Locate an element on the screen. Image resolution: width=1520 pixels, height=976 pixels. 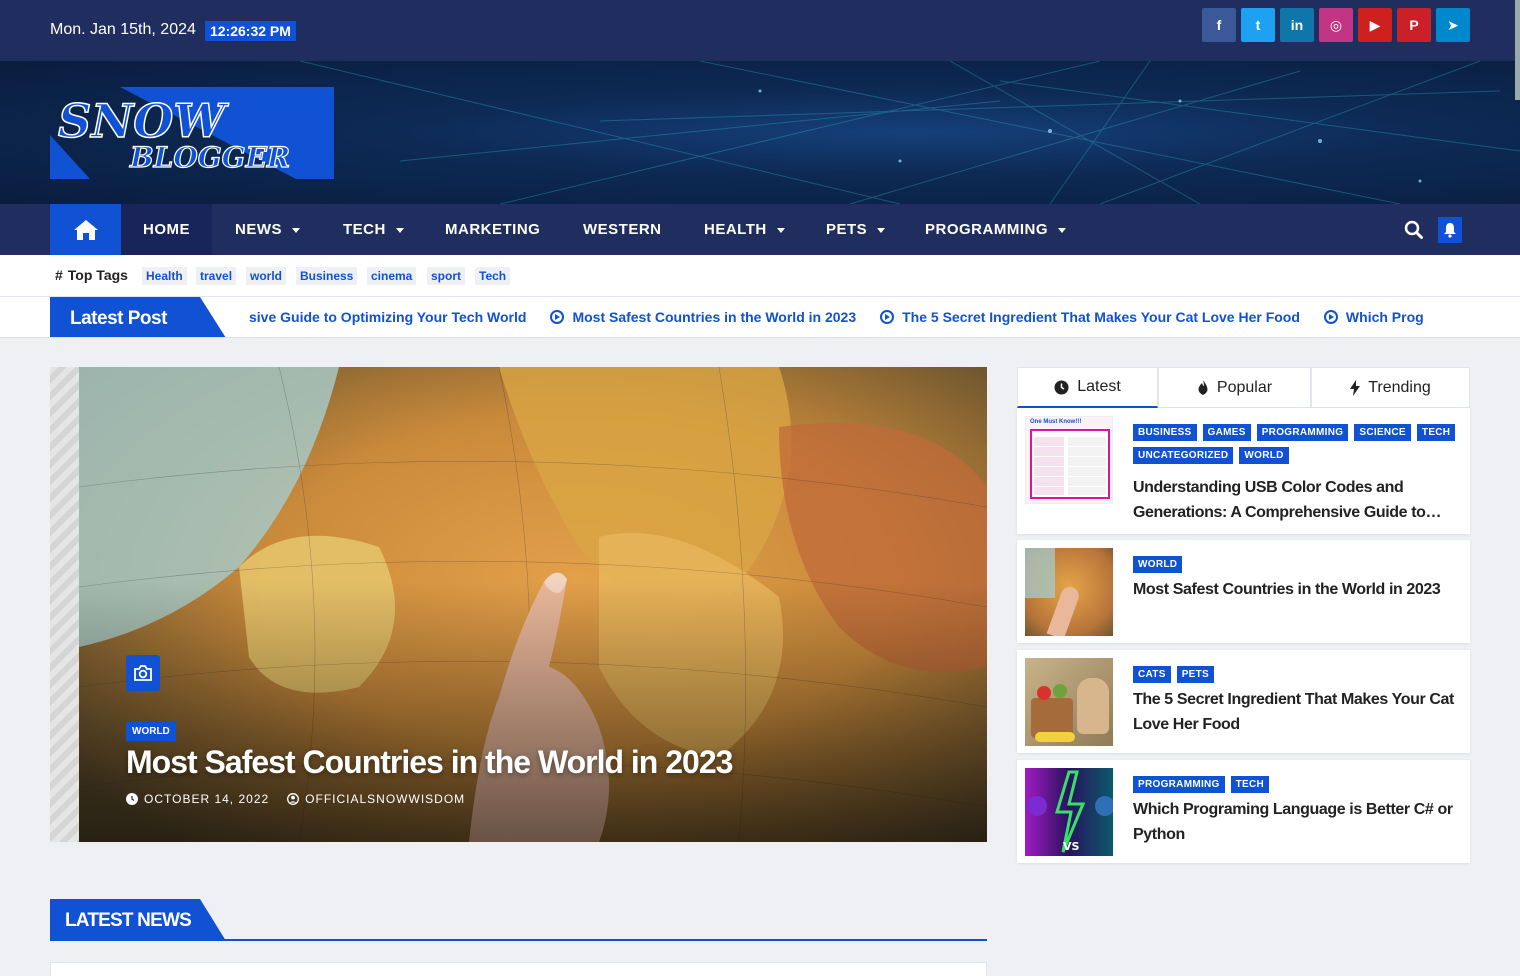
svg-text: LATEST NEWS is located at coordinates (128, 920).